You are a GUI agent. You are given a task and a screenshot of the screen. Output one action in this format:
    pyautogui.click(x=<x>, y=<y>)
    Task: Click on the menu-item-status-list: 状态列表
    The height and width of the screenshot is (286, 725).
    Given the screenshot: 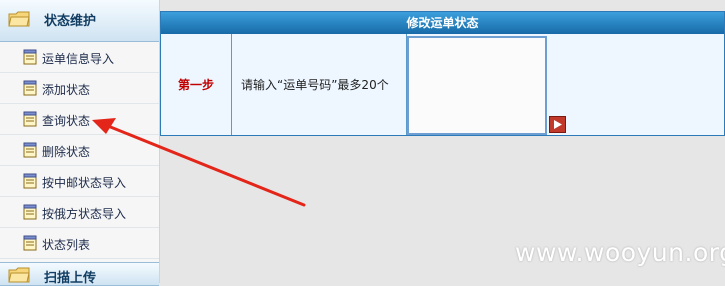 What is the action you would take?
    pyautogui.click(x=79, y=243)
    